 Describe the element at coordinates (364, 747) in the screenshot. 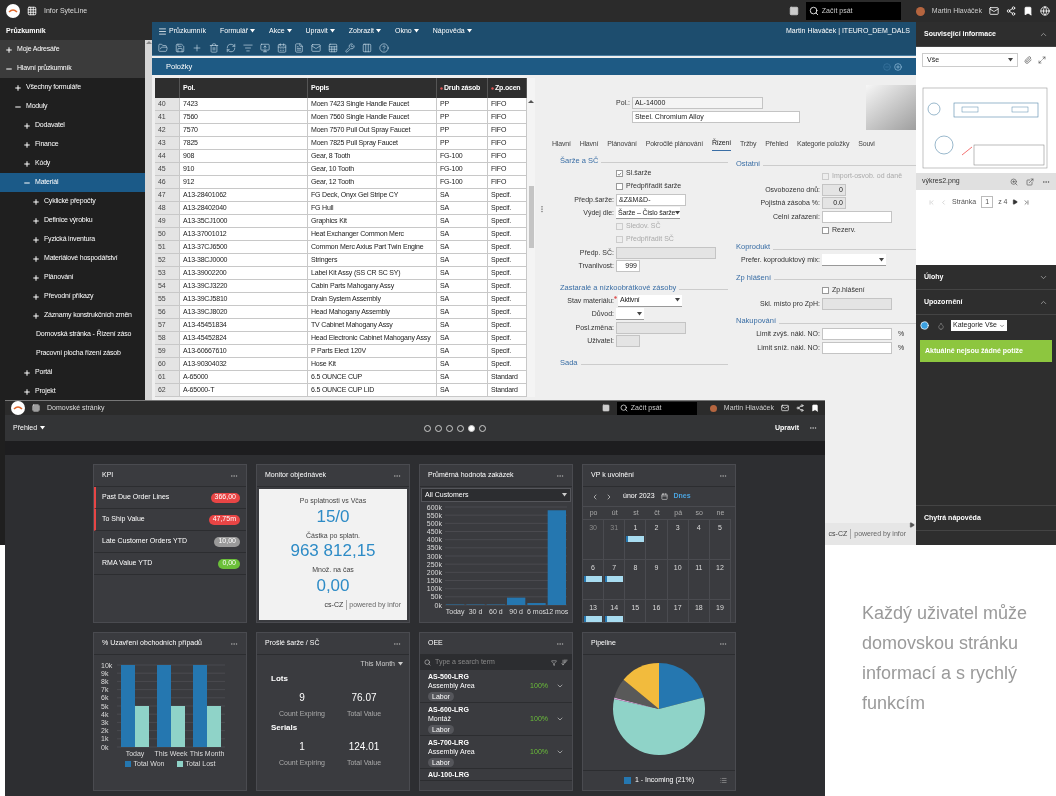

I see `stat-value: 124.01` at that location.